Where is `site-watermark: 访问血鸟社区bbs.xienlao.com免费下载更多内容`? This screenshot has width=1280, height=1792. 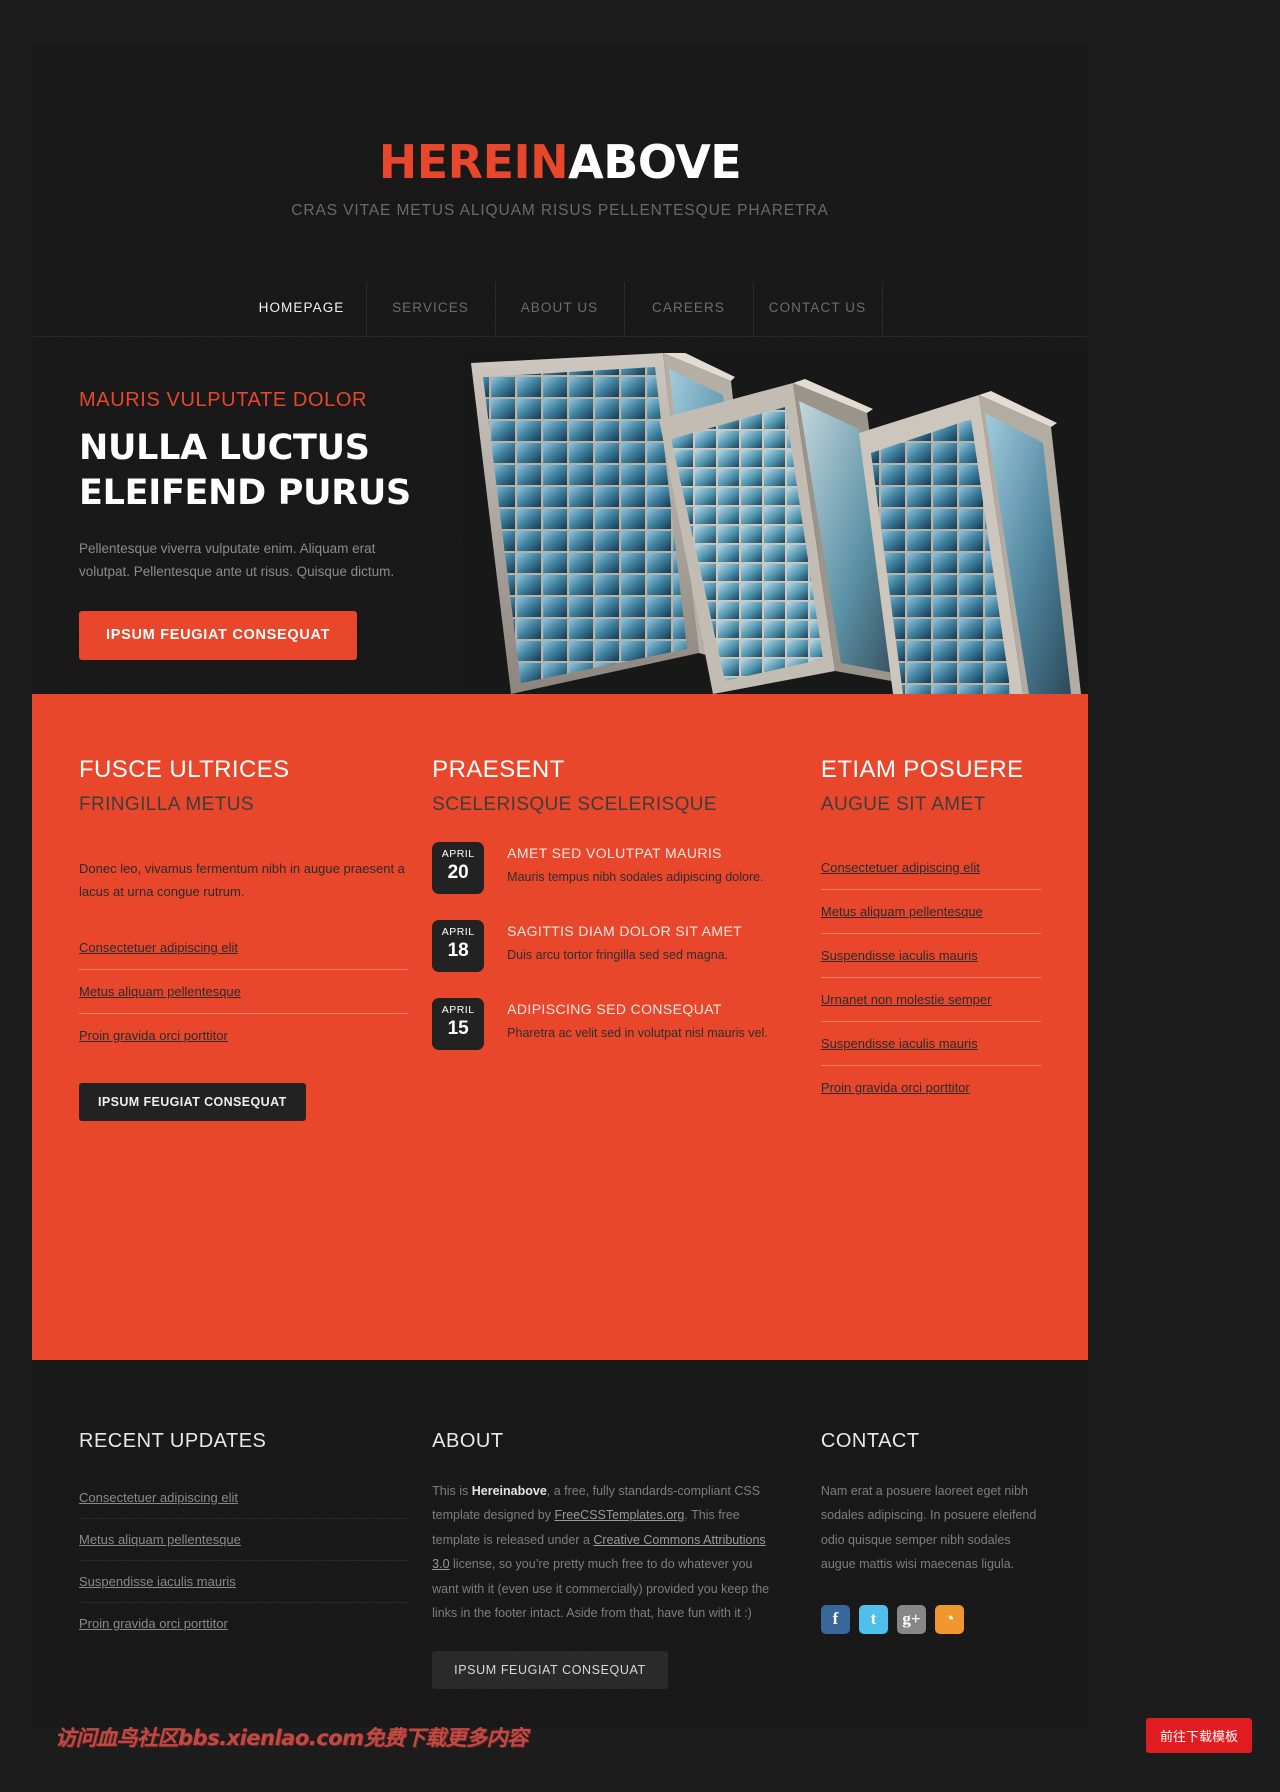
site-watermark: 访问血鸟社区bbs.xienlao.com免费下载更多内容 is located at coordinates (291, 1738).